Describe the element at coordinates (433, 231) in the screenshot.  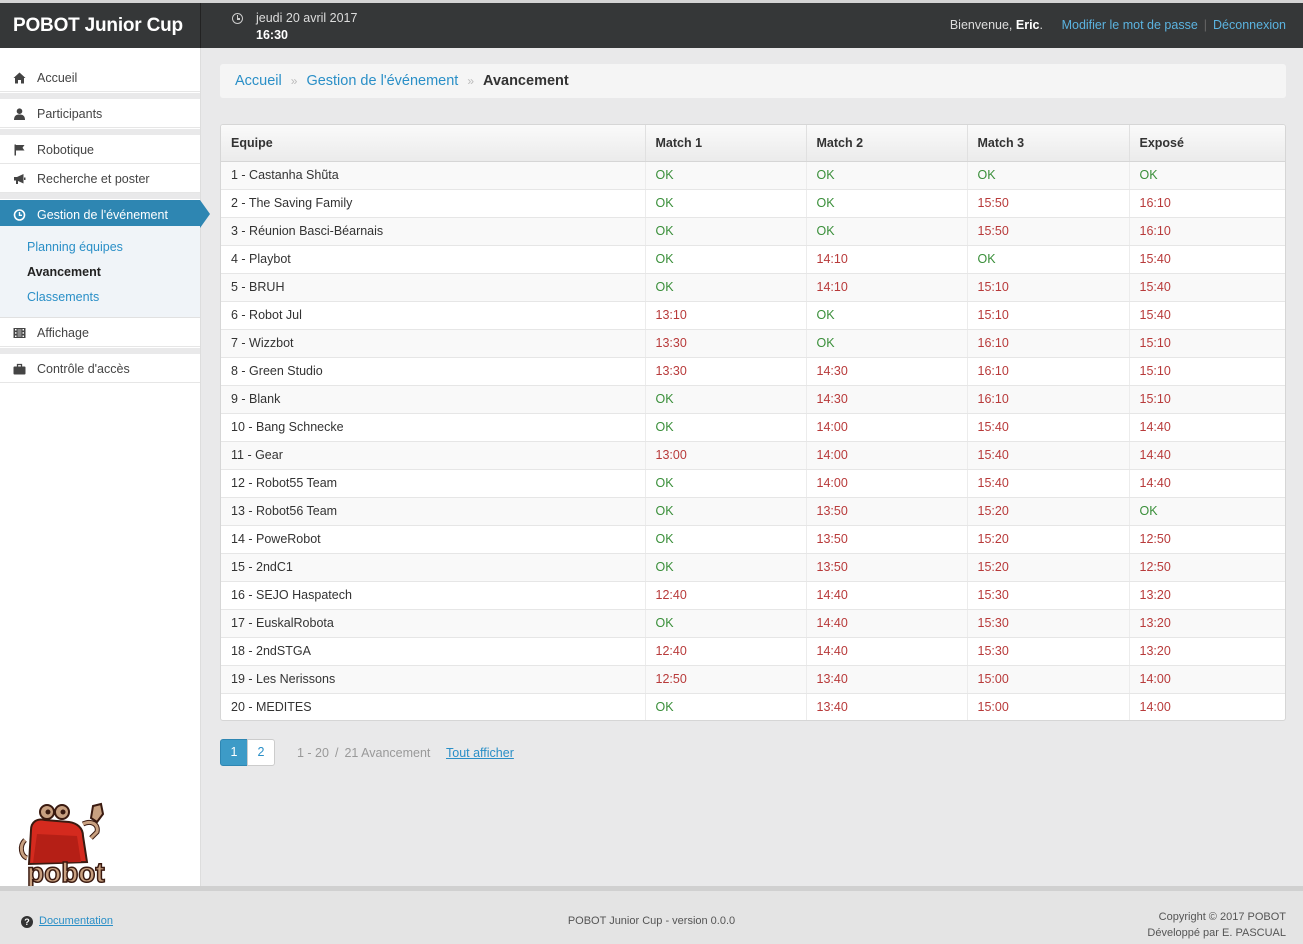
I see `team-name-cell: 3 - Réunion Basci-Béarnais` at that location.